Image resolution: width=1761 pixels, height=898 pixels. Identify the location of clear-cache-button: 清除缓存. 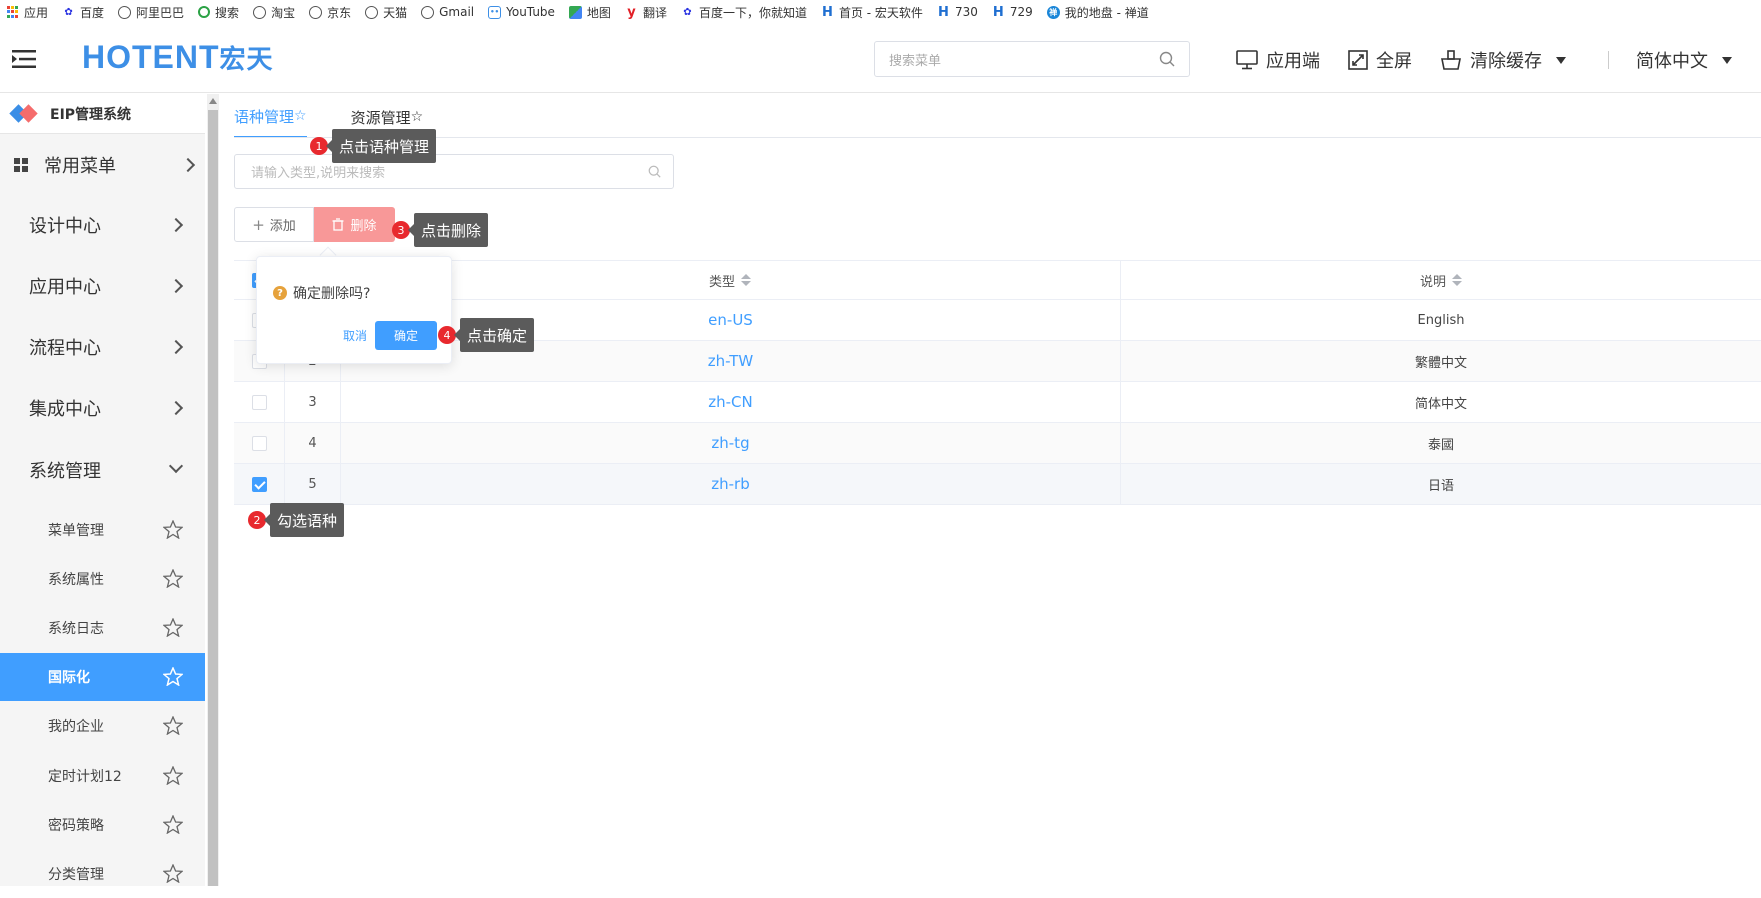
(1503, 60).